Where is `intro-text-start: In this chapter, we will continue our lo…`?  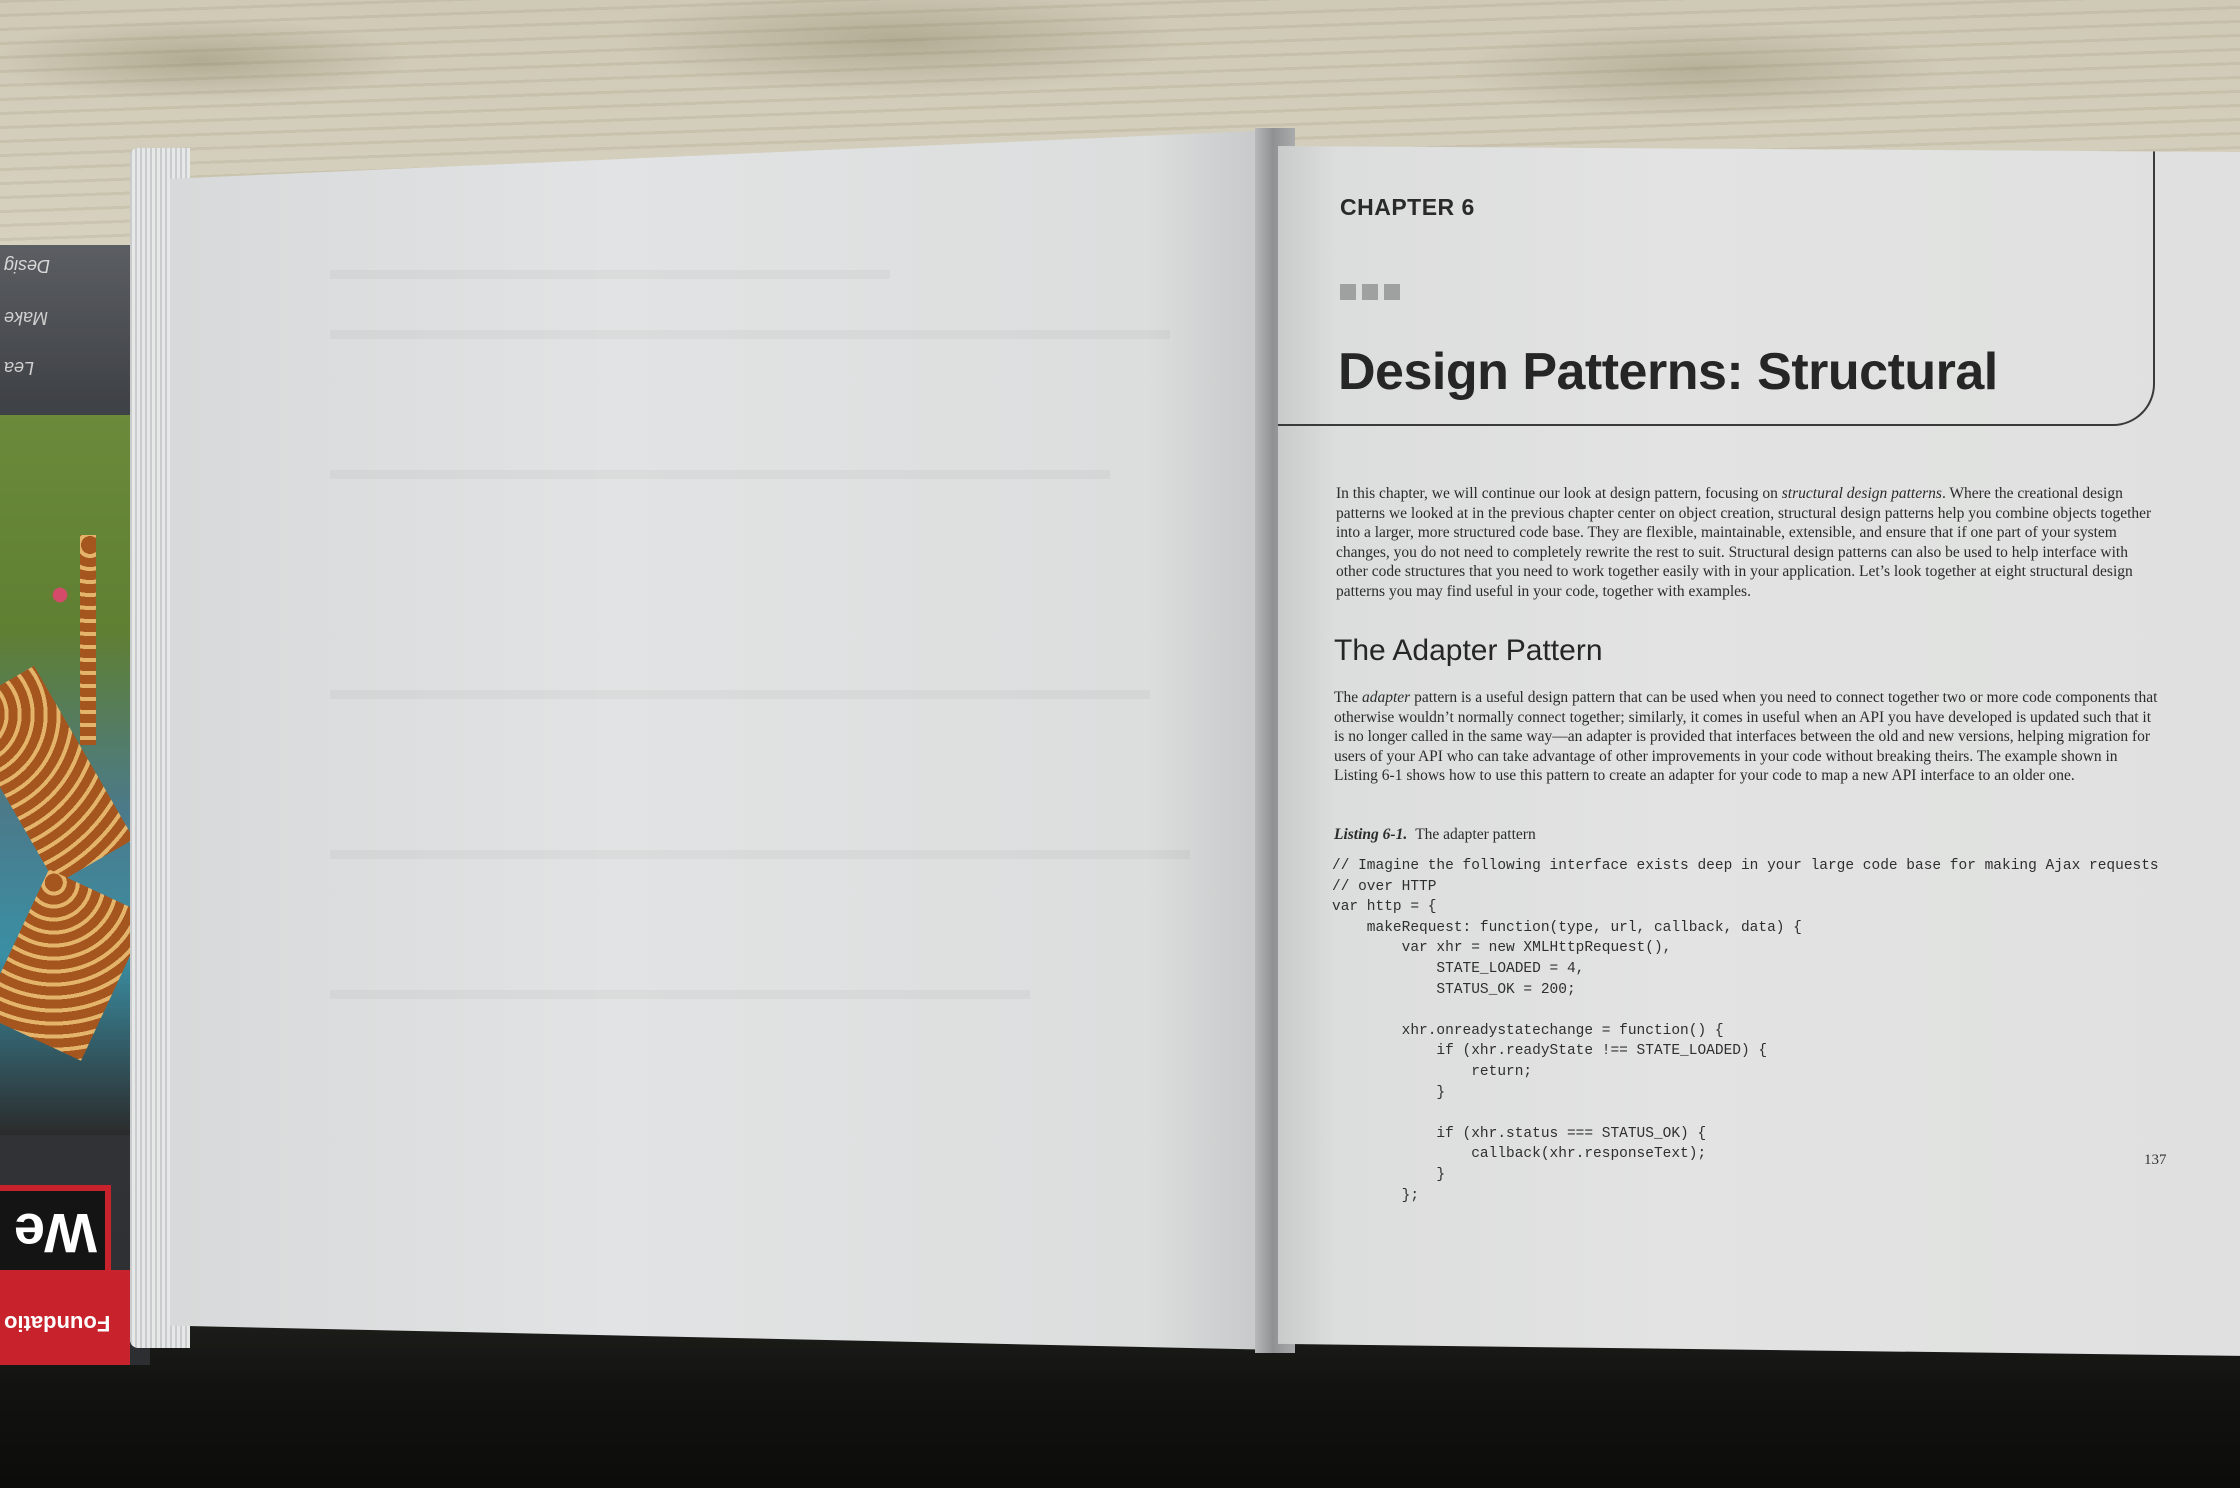 intro-text-start: In this chapter, we will continue our lo… is located at coordinates (1559, 493).